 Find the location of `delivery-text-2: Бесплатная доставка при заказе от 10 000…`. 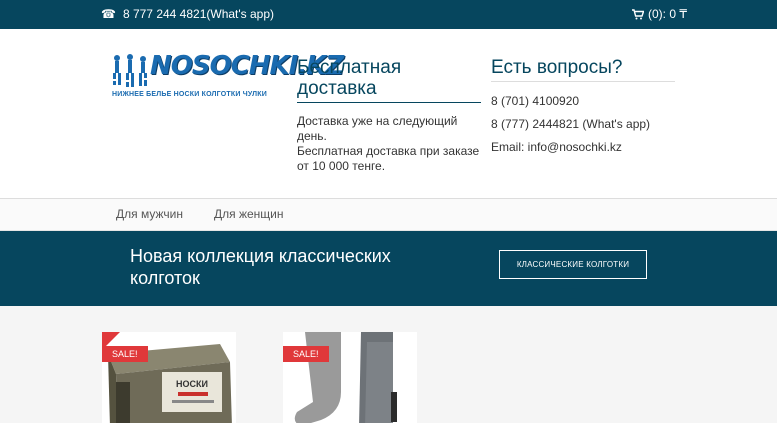

delivery-text-2: Бесплатная доставка при заказе от 10 000… is located at coordinates (388, 158).